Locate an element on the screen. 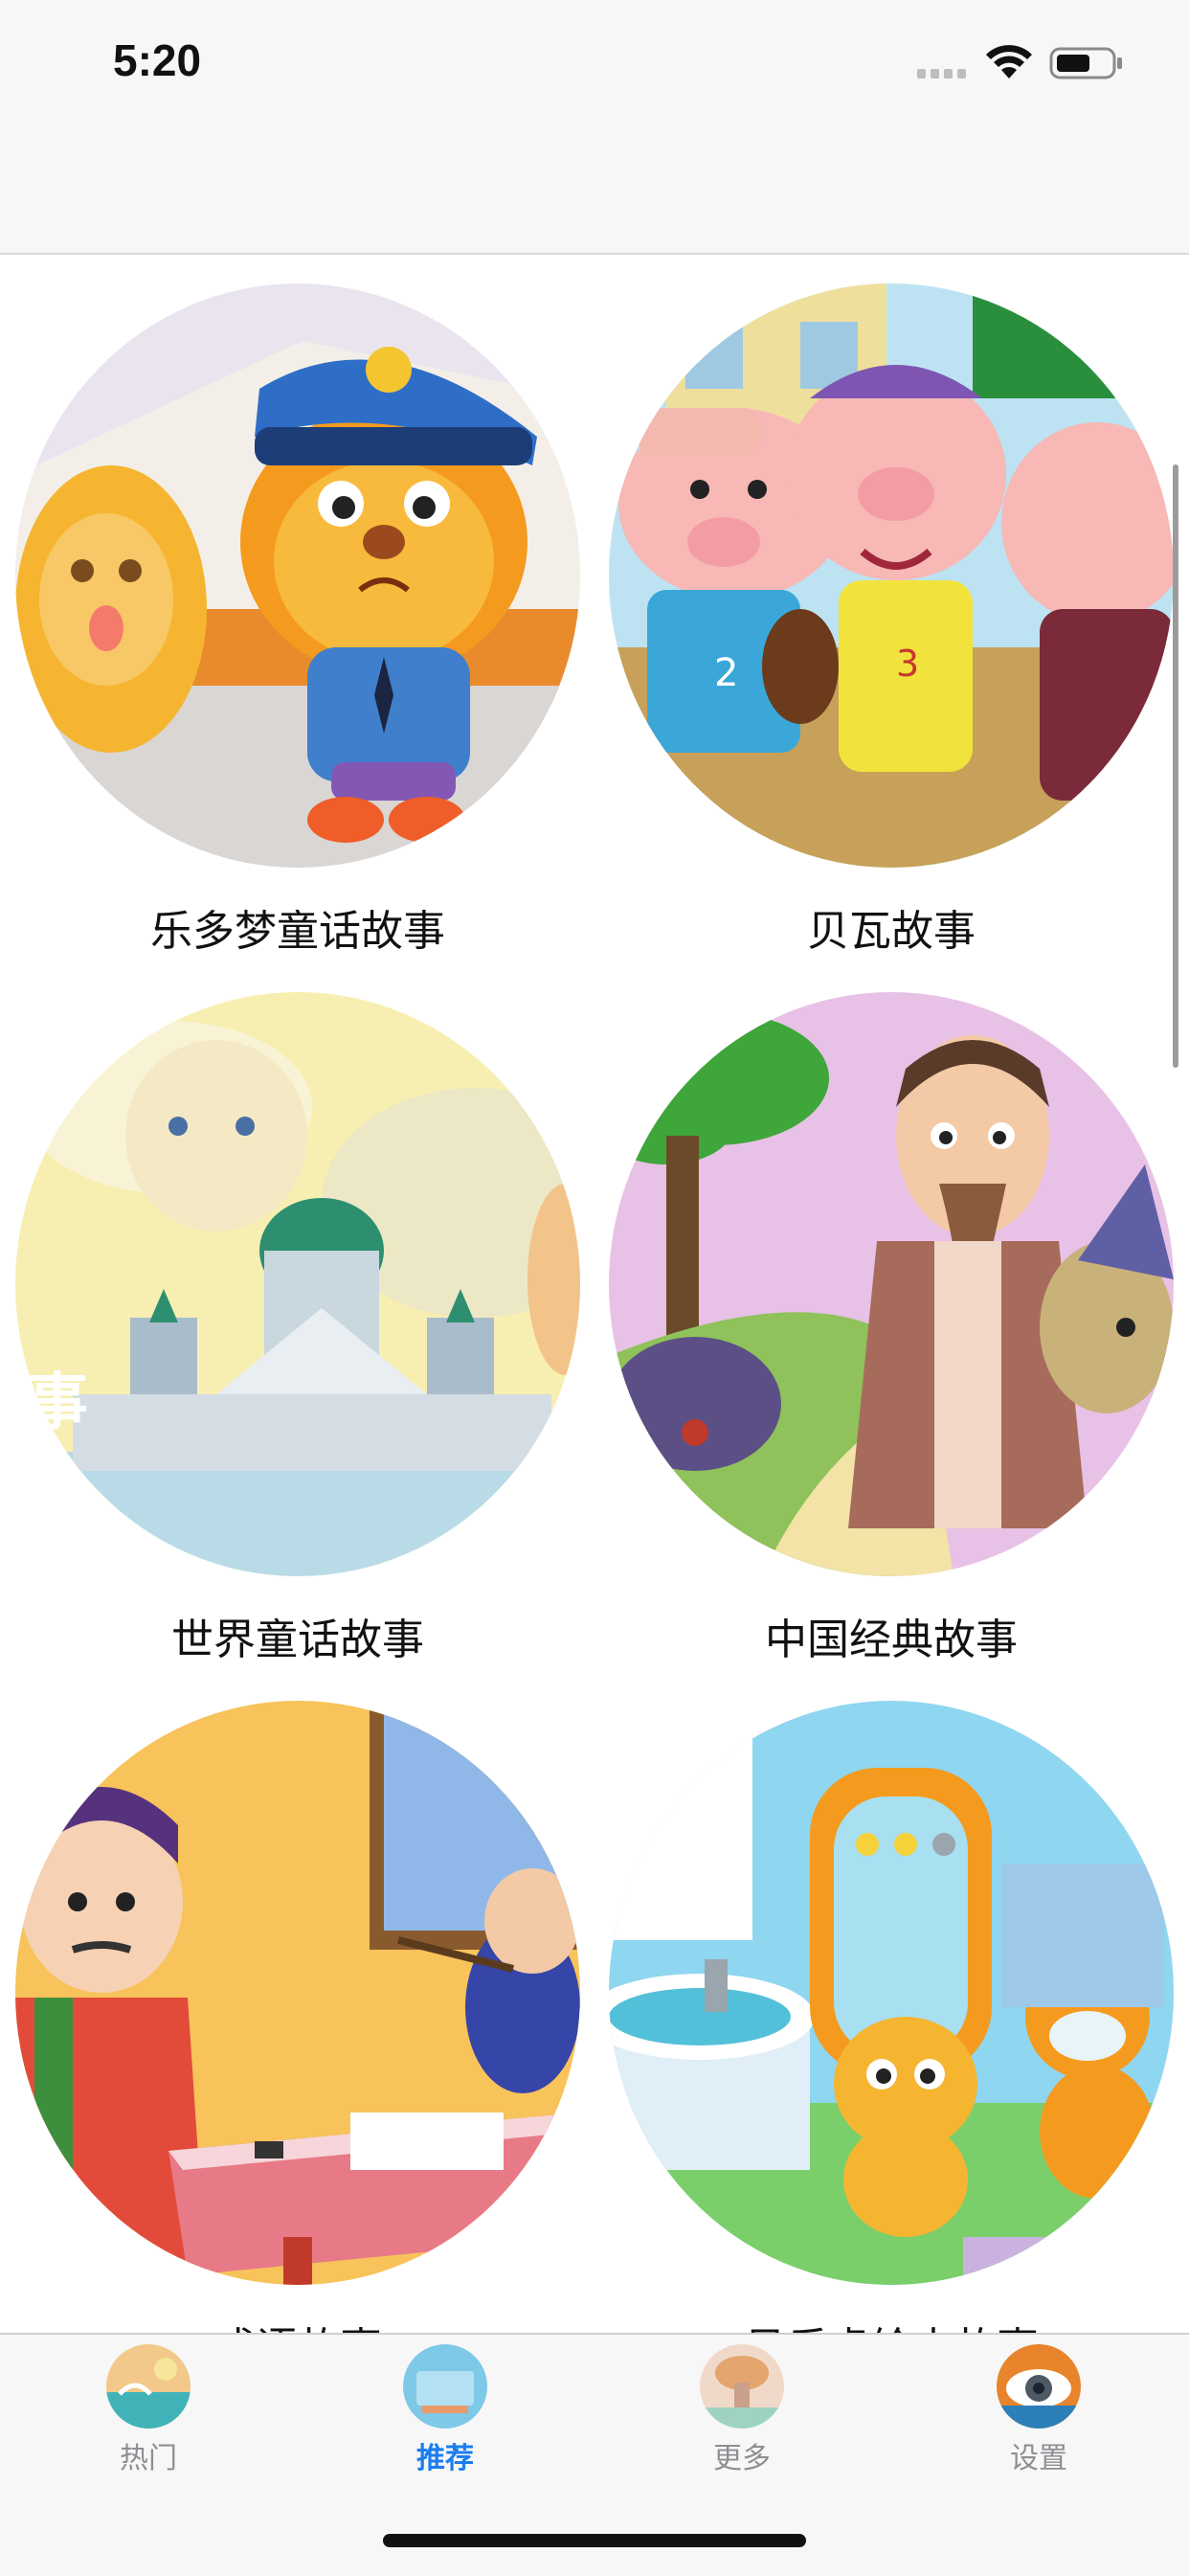 Image resolution: width=1189 pixels, height=2576 pixels. story-card: 贝乐虎绘本故事 is located at coordinates (891, 2017).